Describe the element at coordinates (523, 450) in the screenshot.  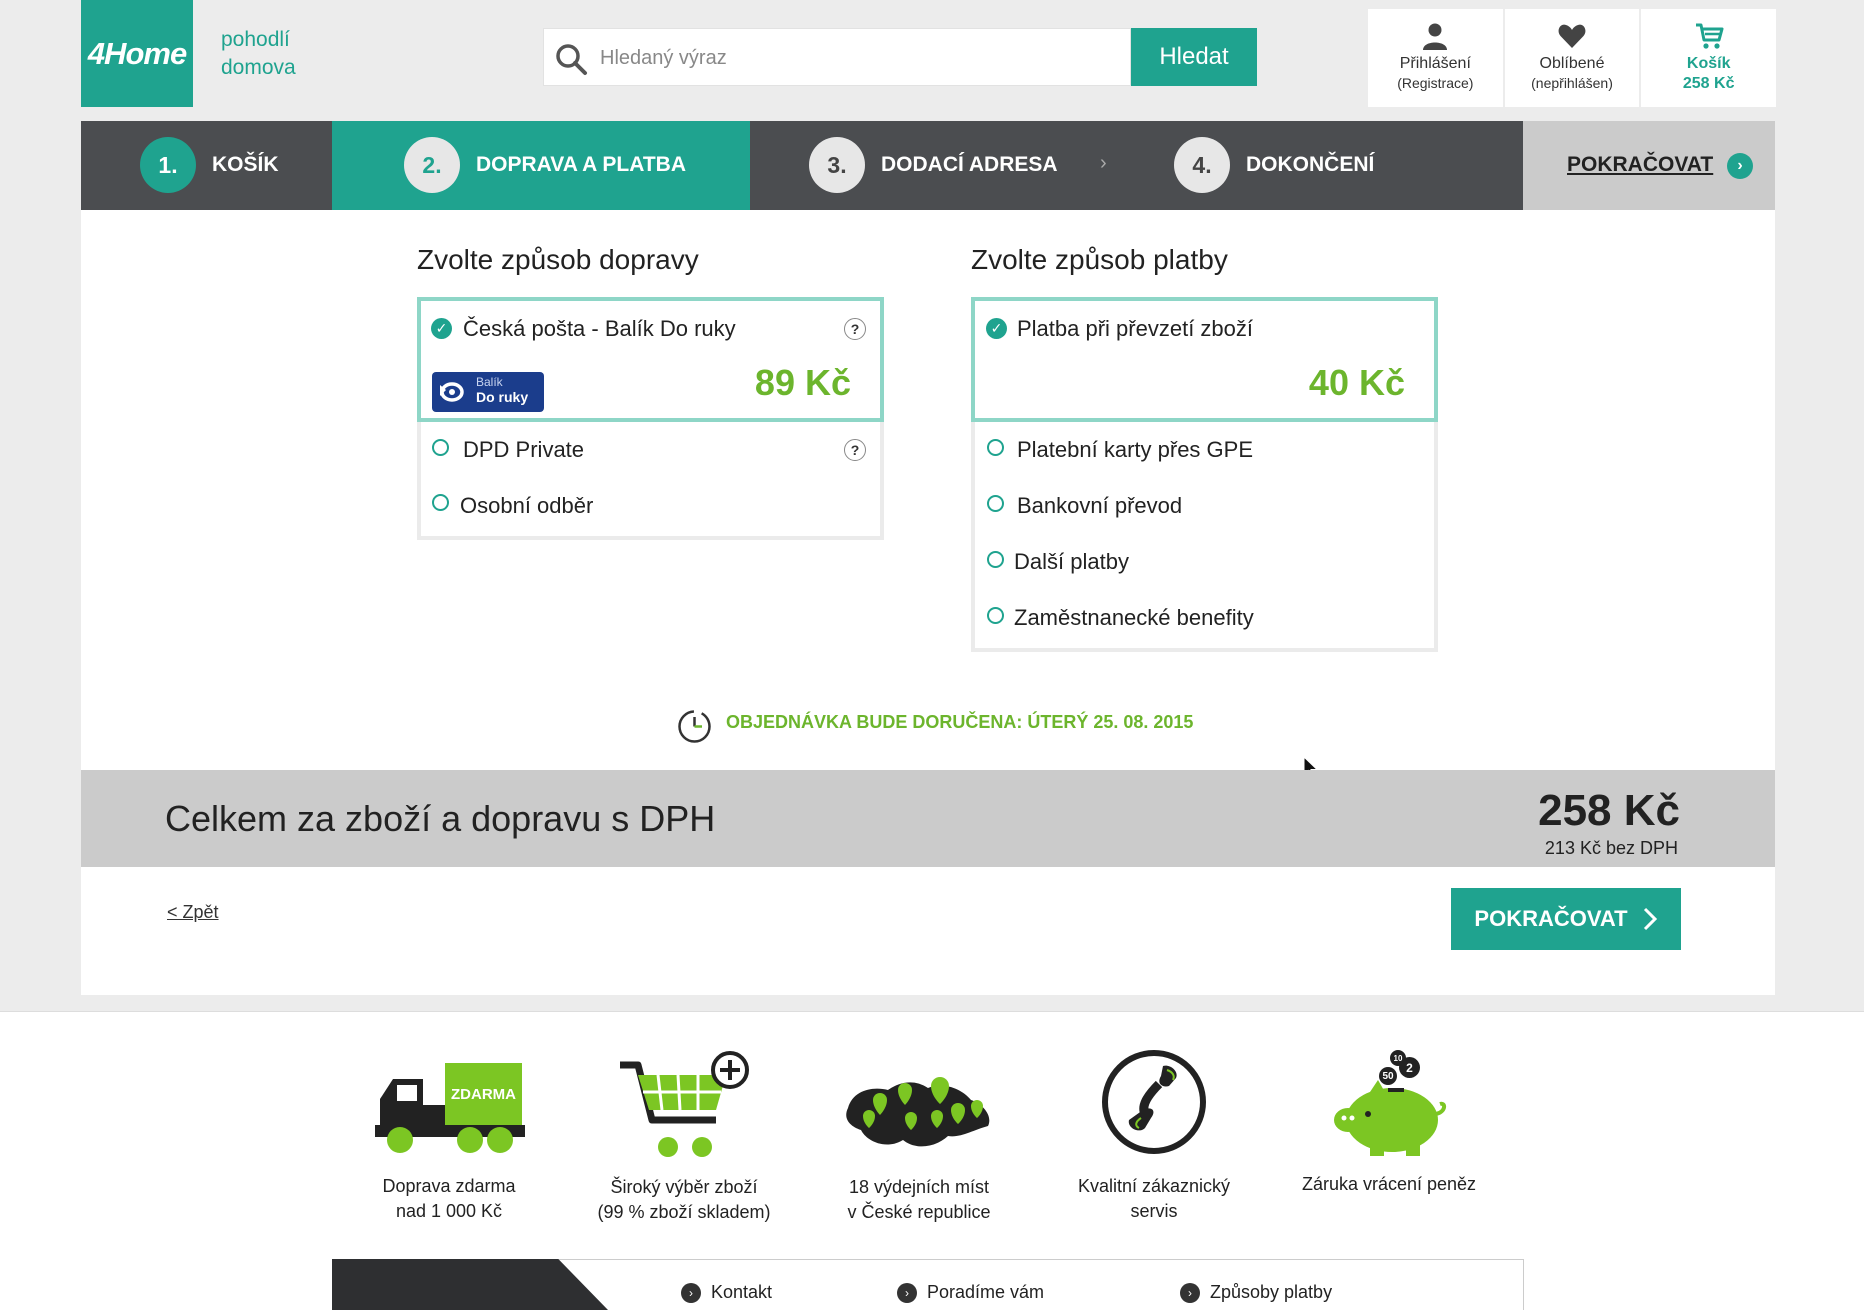
I see `shipping-option-label: DPD Private` at that location.